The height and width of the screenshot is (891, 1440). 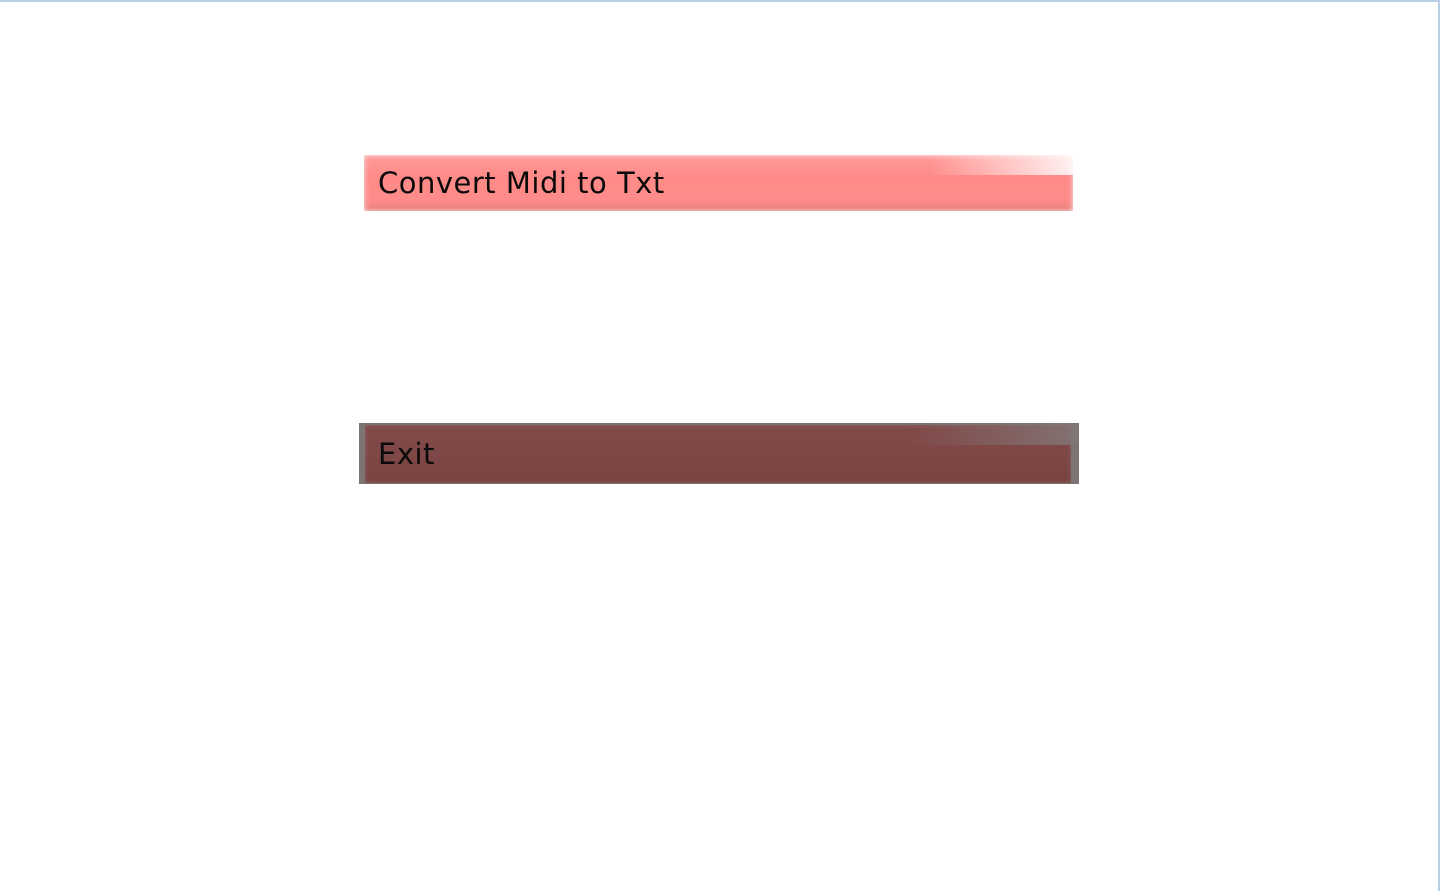 I want to click on convert-midi-to-txt-button: Convert Midi to Txt, so click(x=719, y=183).